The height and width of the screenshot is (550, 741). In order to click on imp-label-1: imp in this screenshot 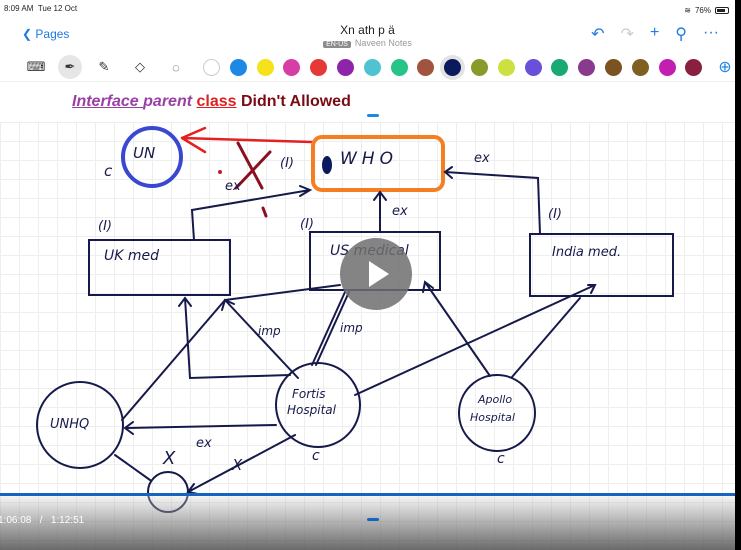, I will do `click(269, 331)`.